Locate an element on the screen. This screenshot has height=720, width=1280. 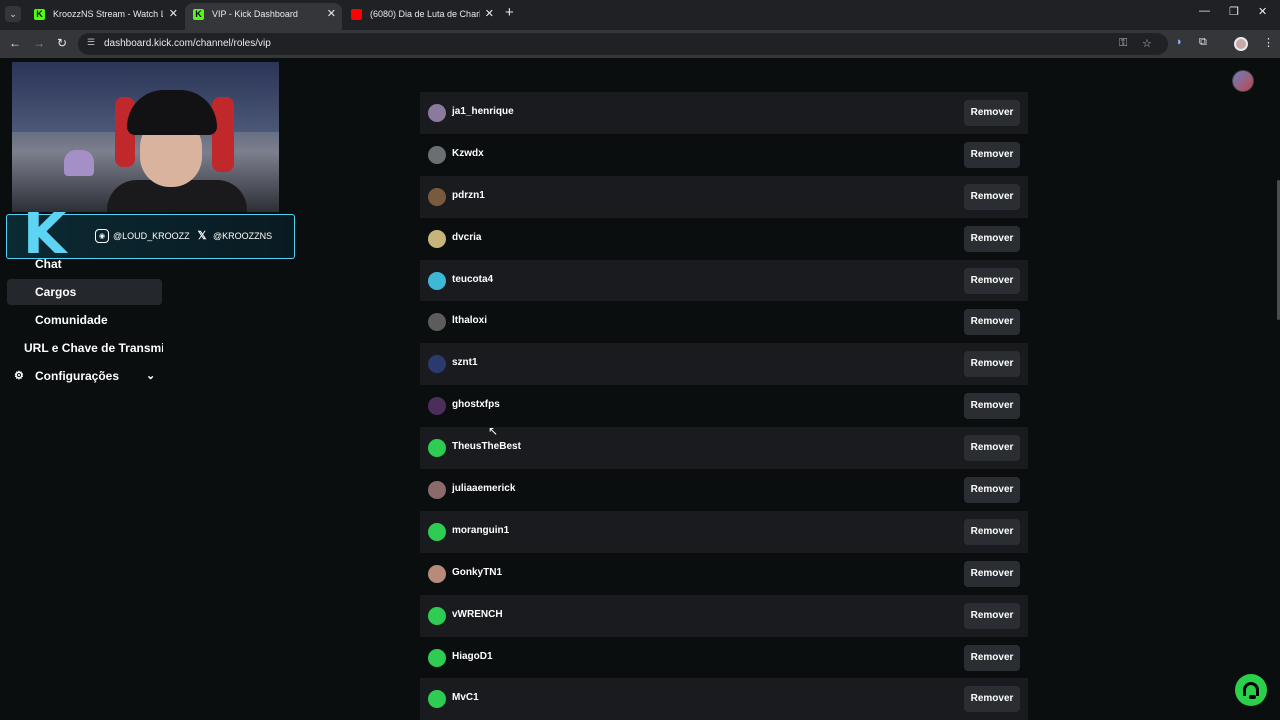
tab-youtube: (6080) Dia de Luta de Charles O ✕ is located at coordinates (421, 16).